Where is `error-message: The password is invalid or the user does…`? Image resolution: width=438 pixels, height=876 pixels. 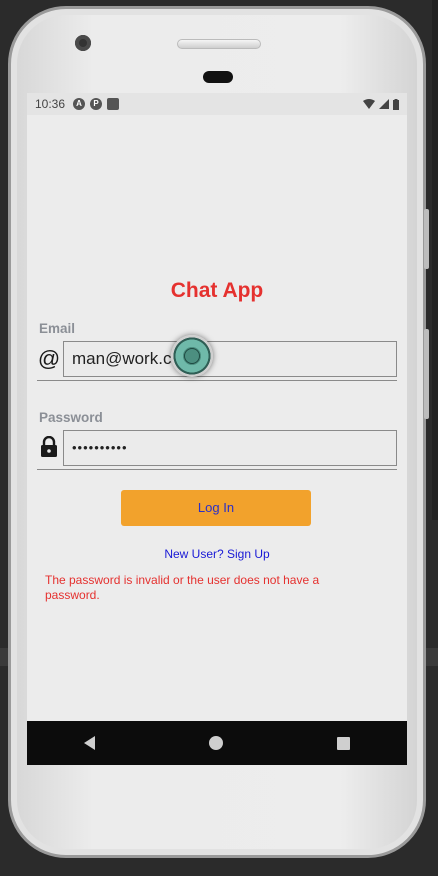
error-message: The password is invalid or the user does… is located at coordinates (182, 587).